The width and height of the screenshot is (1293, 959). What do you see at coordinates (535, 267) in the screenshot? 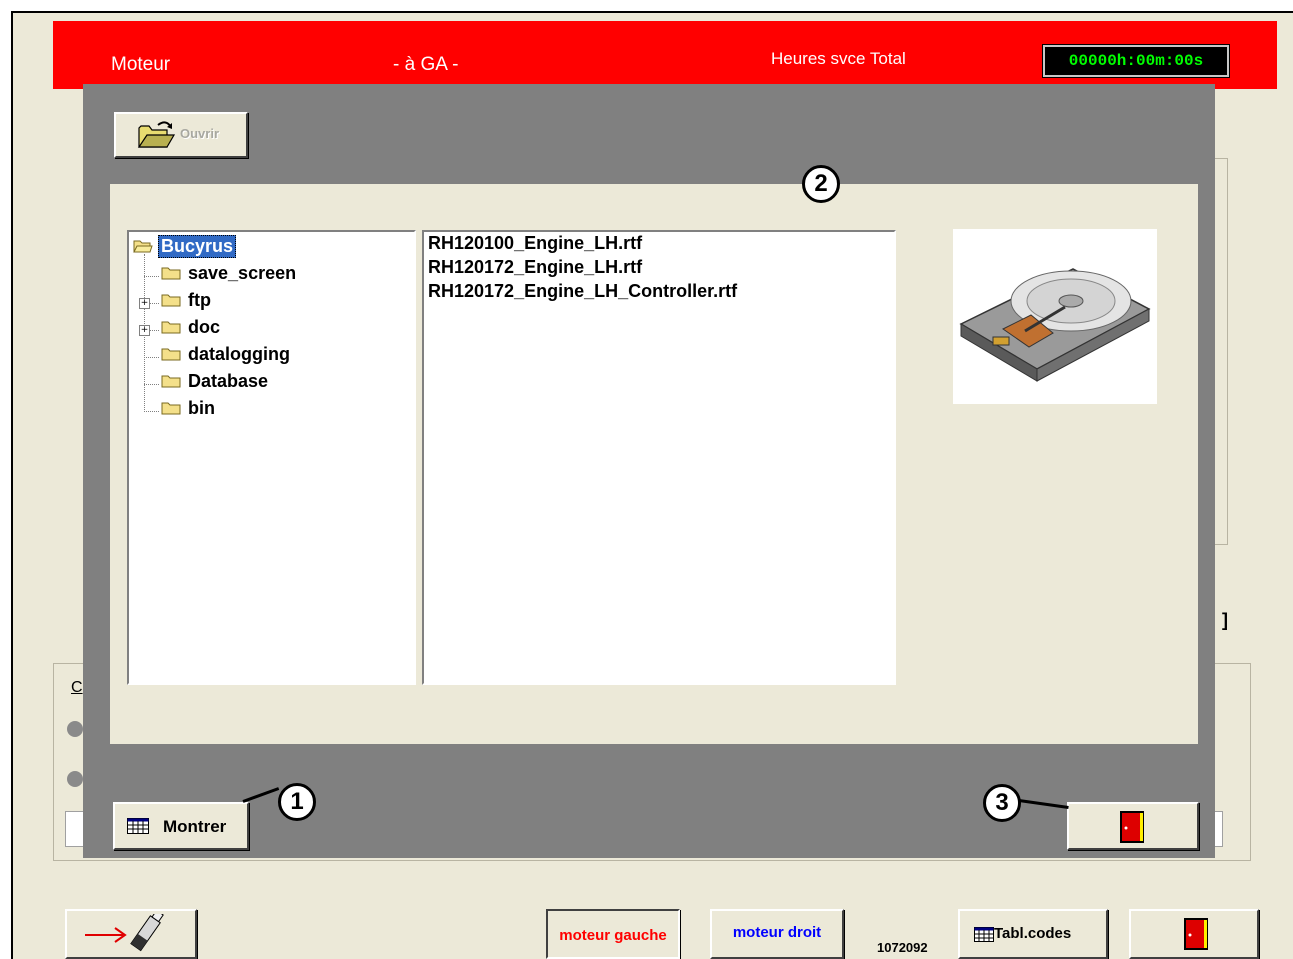
I see `file-item: RH120172_Engine_LH.rtf` at bounding box center [535, 267].